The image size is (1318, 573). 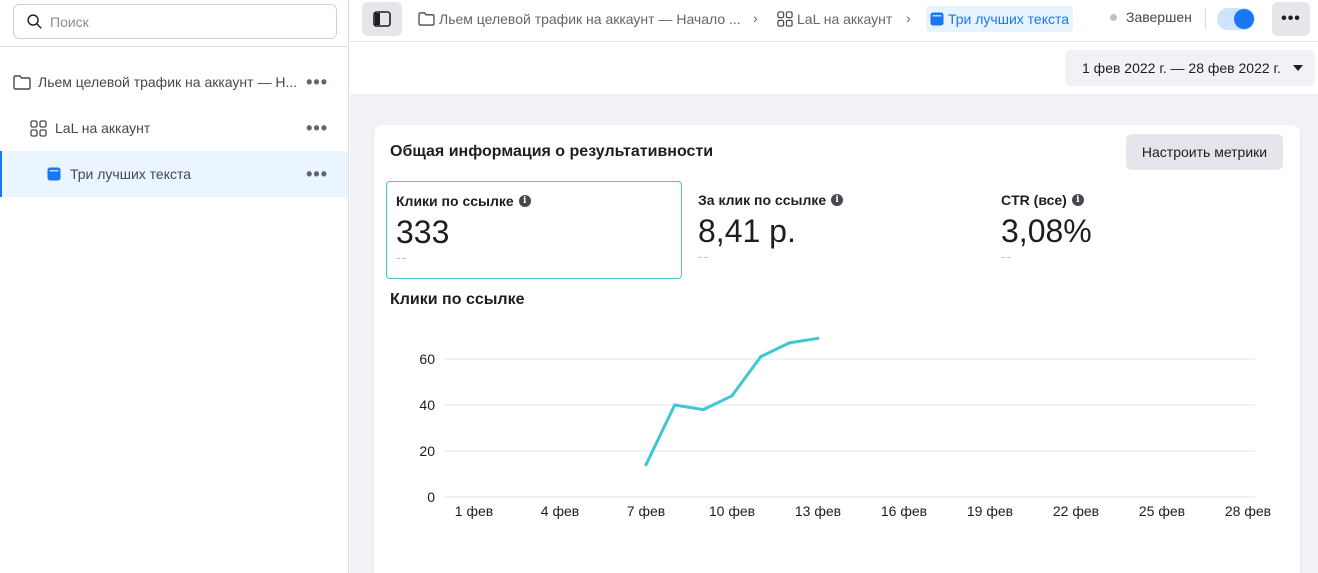 What do you see at coordinates (1076, 511) in the screenshot?
I see `x-tick-label: 22 фев` at bounding box center [1076, 511].